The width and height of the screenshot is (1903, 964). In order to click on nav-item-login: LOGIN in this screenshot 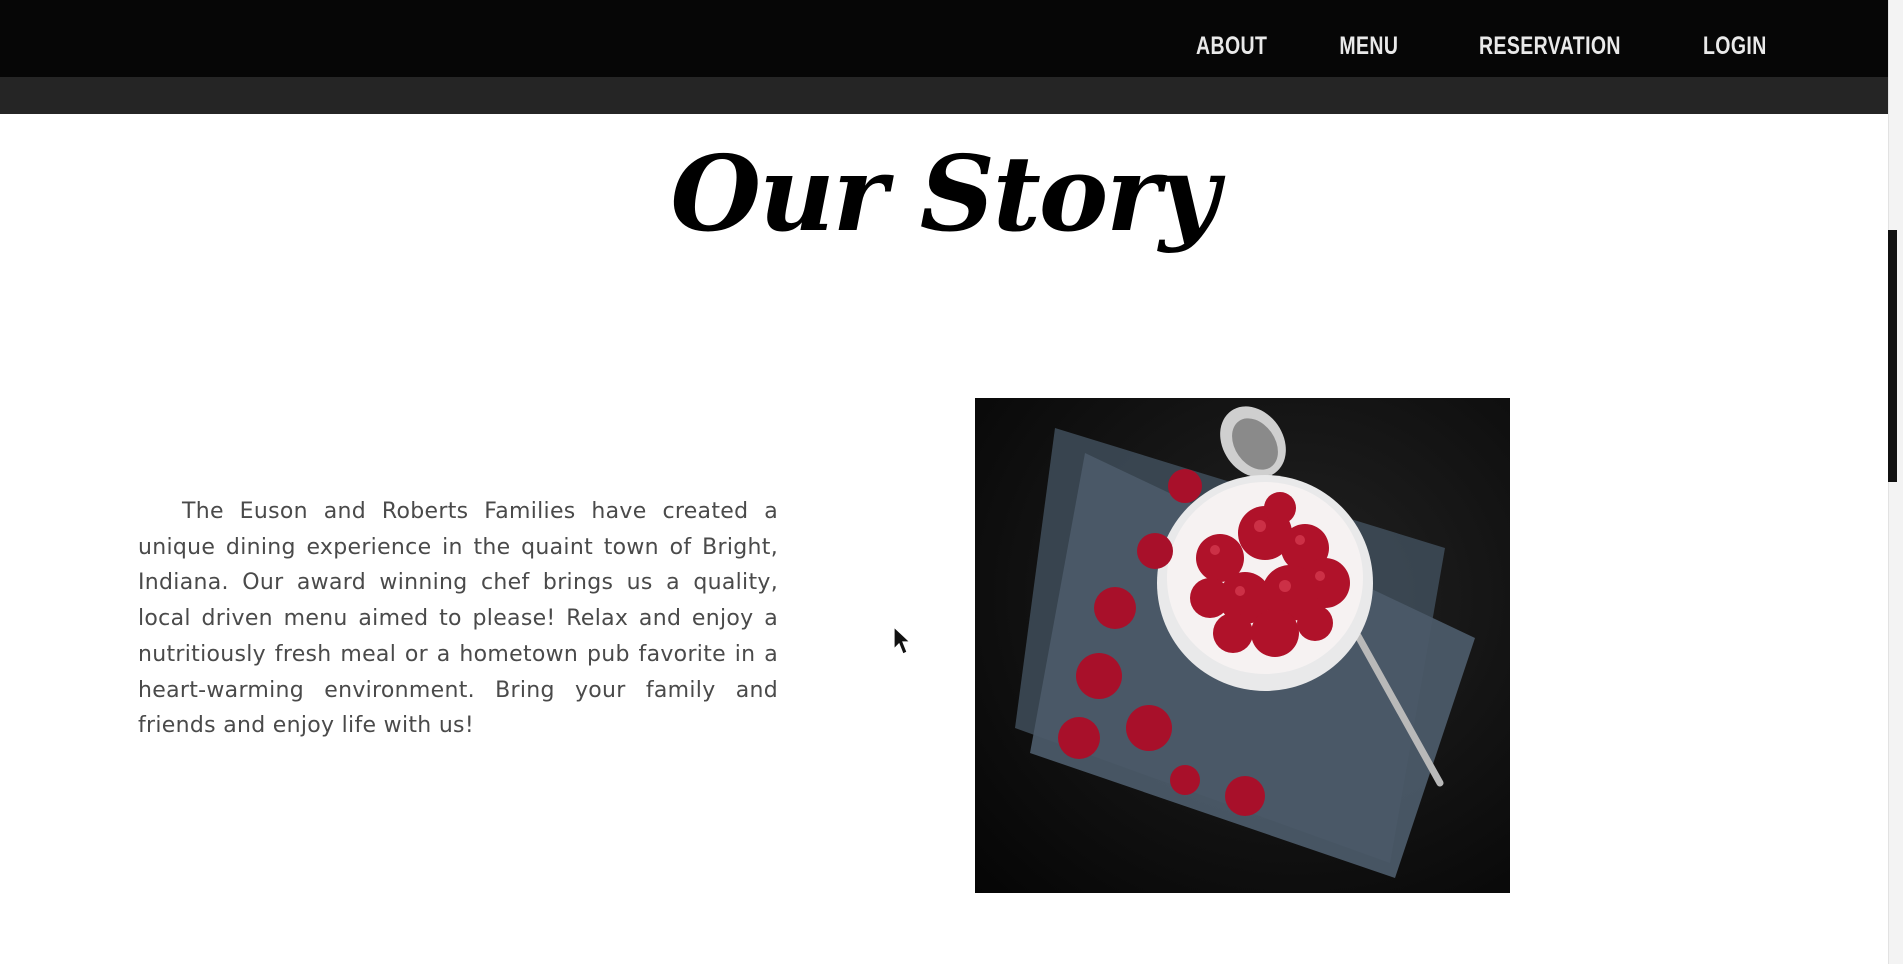, I will do `click(1735, 46)`.